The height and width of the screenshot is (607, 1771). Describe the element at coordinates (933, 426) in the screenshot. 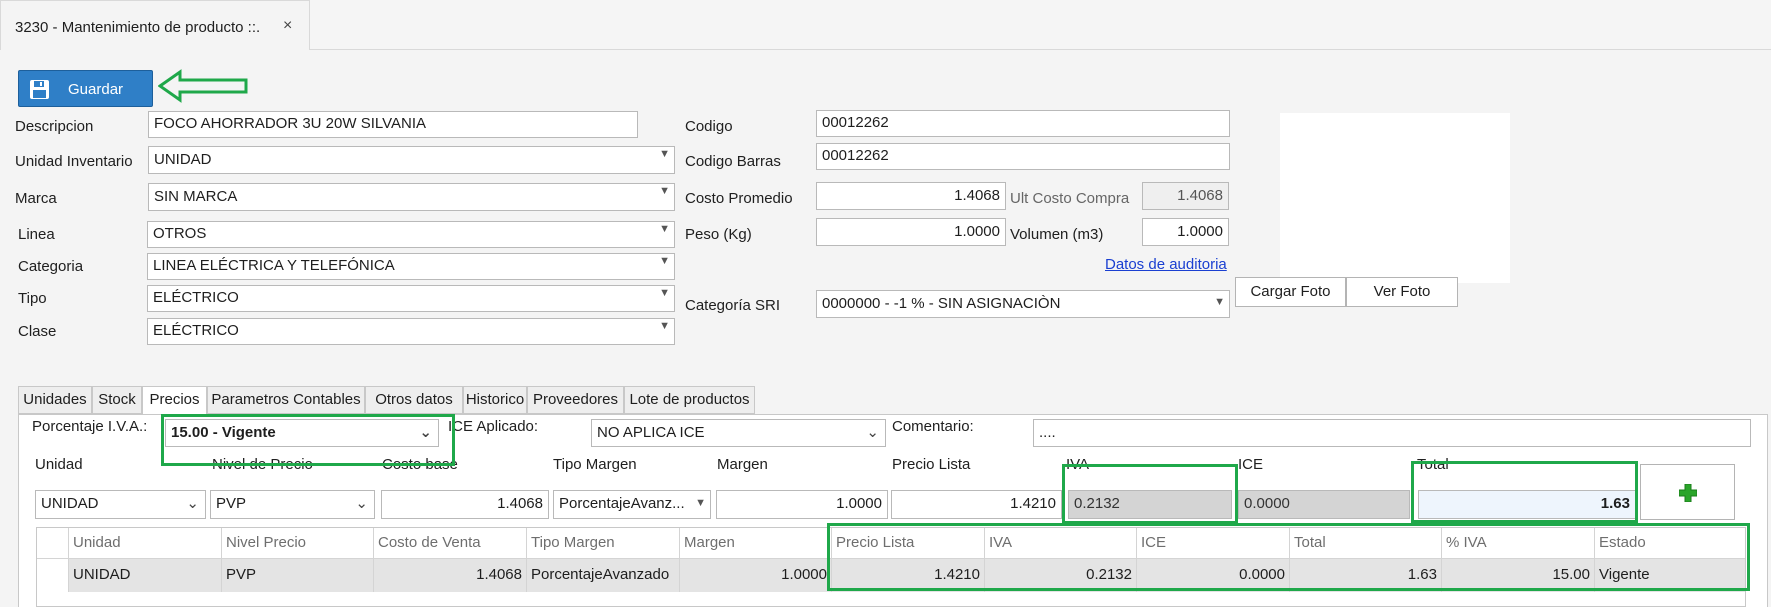

I see `comentario-label: Comentario:` at that location.